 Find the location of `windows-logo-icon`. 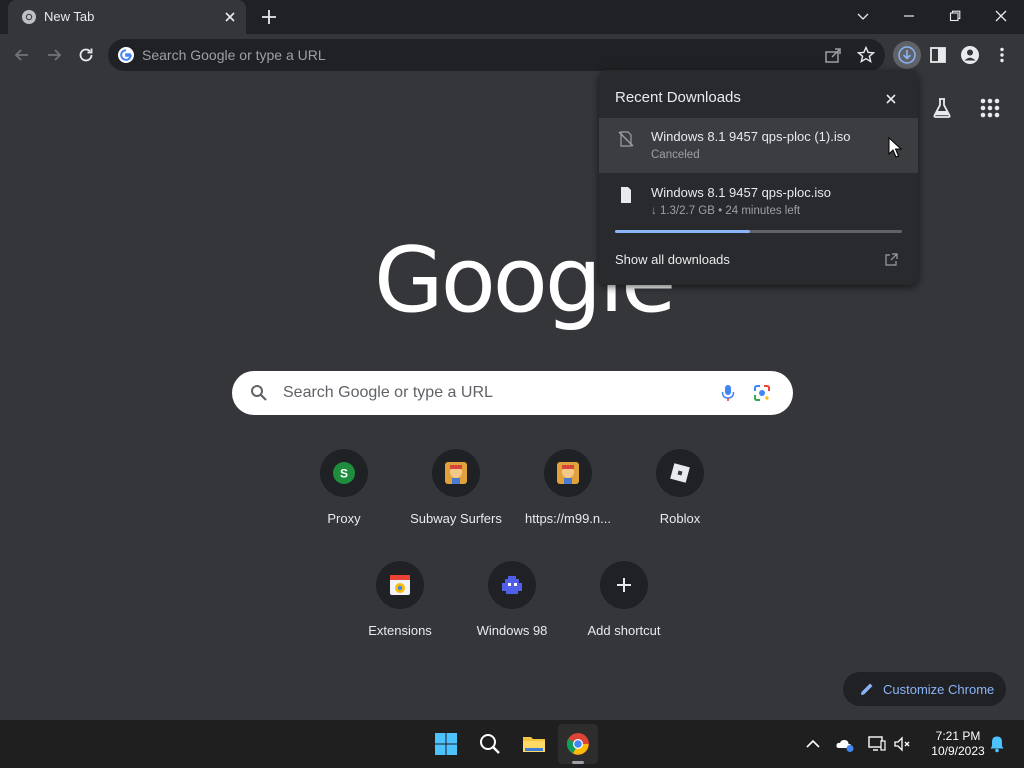

windows-logo-icon is located at coordinates (446, 744).